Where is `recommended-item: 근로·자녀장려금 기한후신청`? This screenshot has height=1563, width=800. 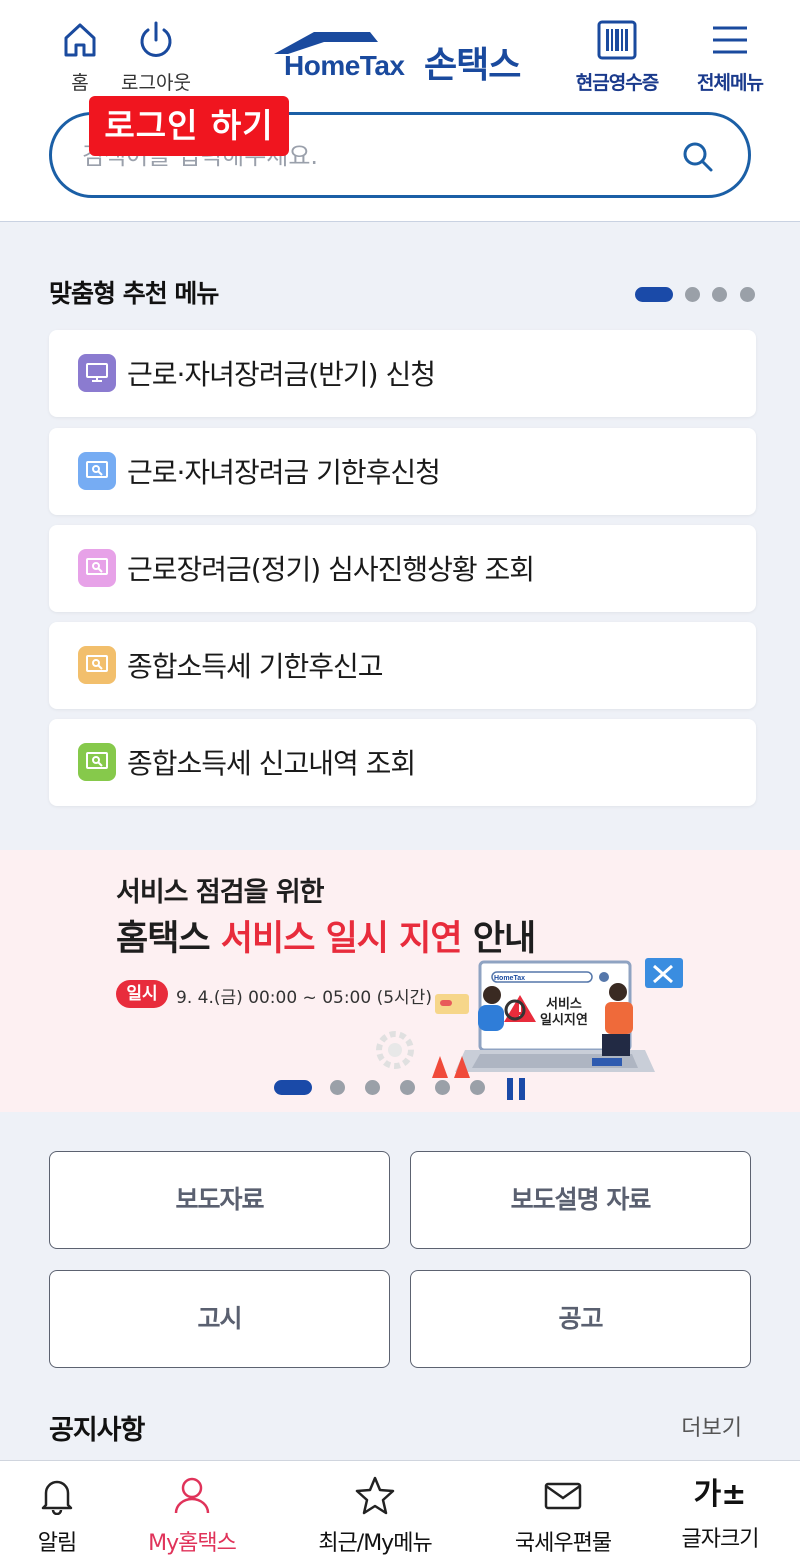 recommended-item: 근로·자녀장려금 기한후신청 is located at coordinates (402, 471).